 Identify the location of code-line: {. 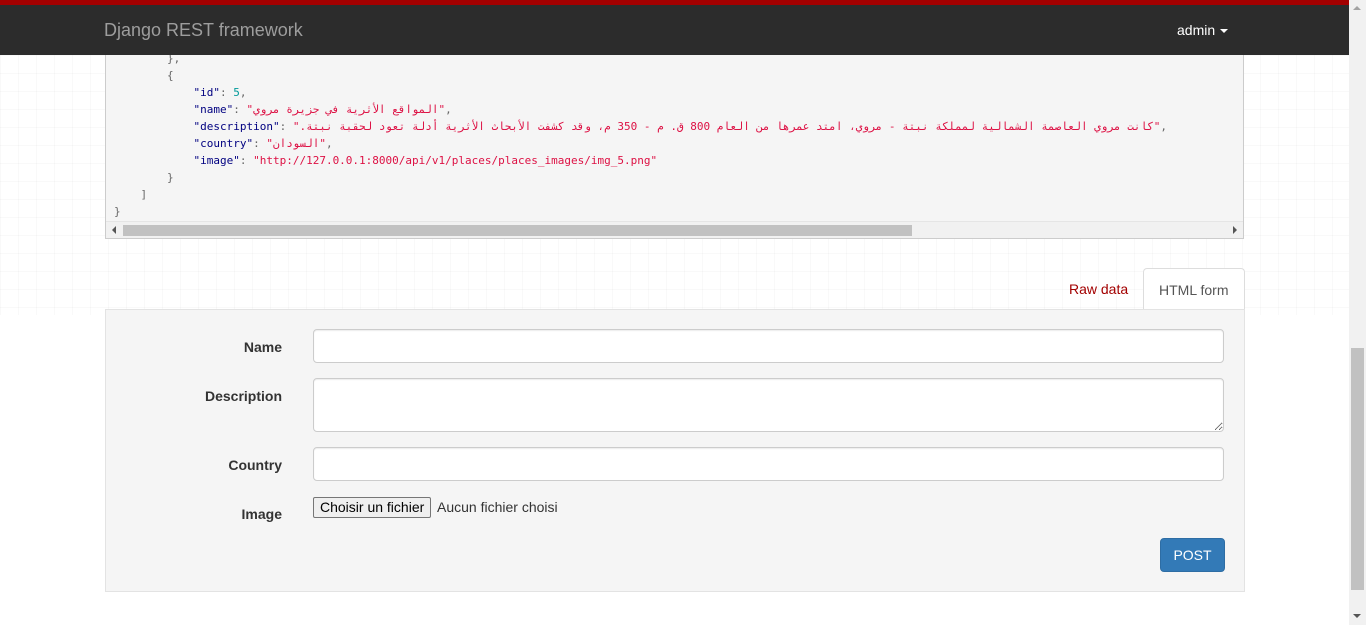
(640, 75).